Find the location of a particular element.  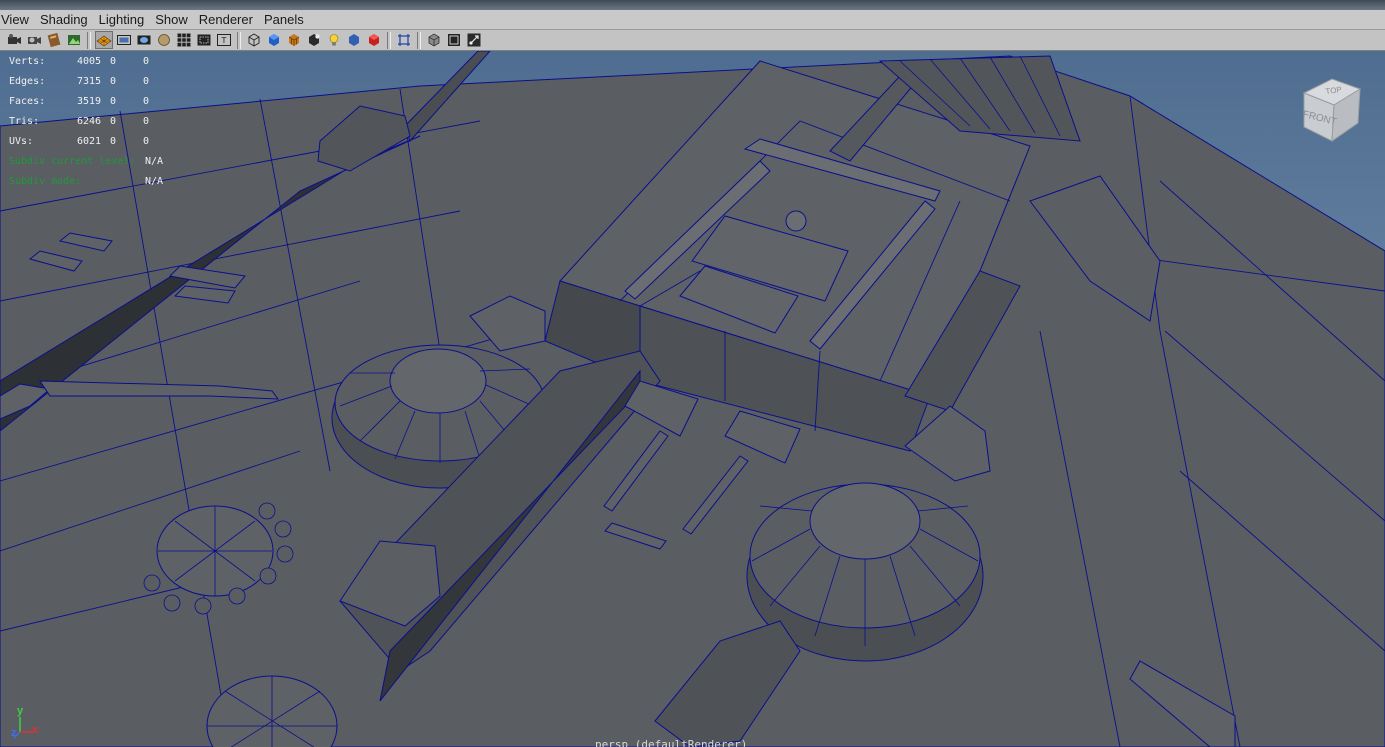

deck-hatch is located at coordinates (796, 221).